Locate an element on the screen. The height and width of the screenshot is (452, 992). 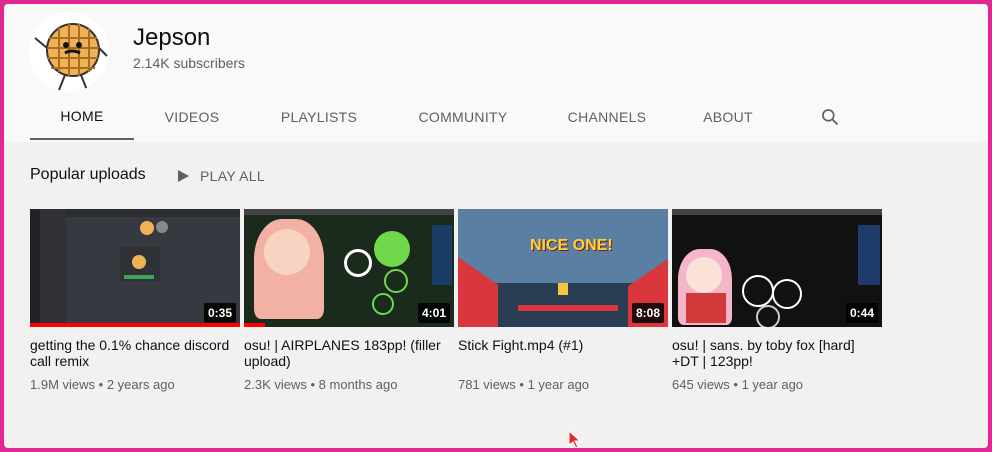
video-thumbnail: NICE ONE! 8:08 is located at coordinates (563, 268).